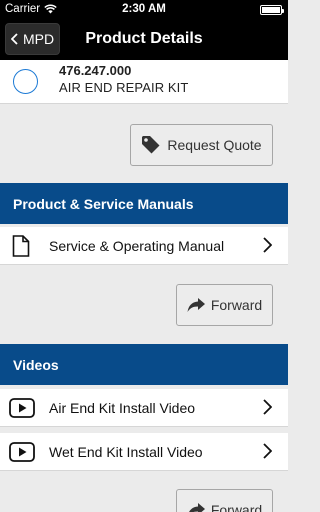  Describe the element at coordinates (95, 70) in the screenshot. I see `product-number: 476.247.000` at that location.